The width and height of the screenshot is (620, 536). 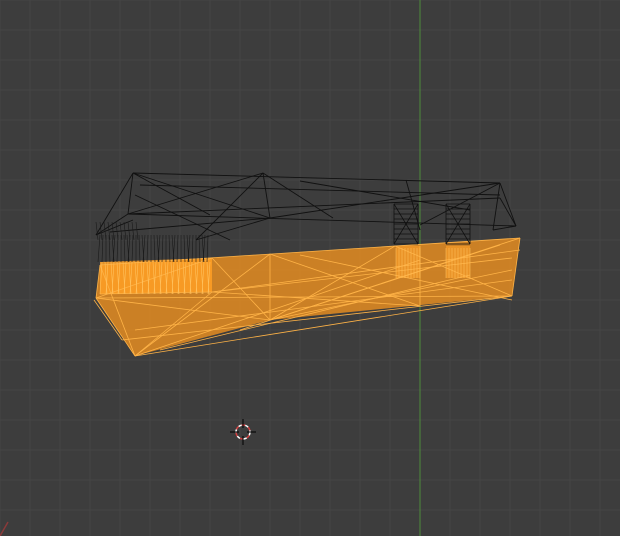 What do you see at coordinates (4, 528) in the screenshot?
I see `x-axis-line` at bounding box center [4, 528].